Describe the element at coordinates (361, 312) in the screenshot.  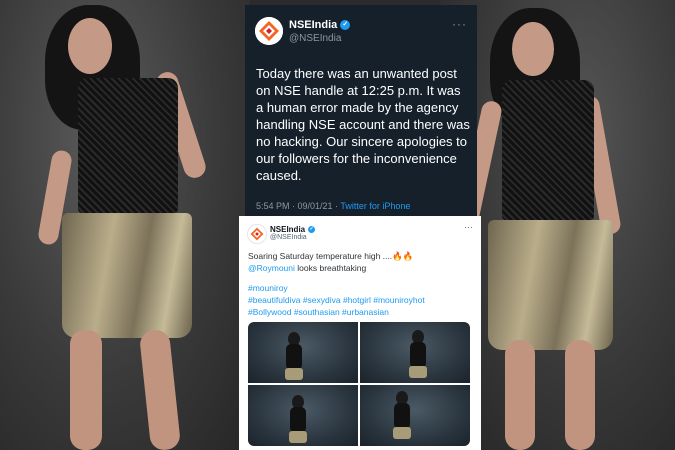
I see `hashtag-line: #Bollywood #southasian #urbanasian` at that location.